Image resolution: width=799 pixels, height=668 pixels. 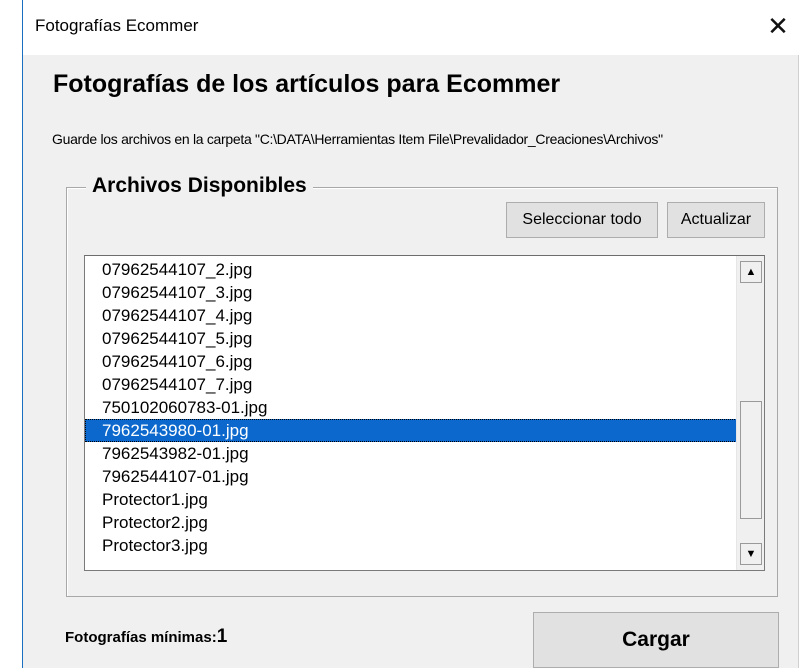 What do you see at coordinates (411, 476) in the screenshot?
I see `list-item: 7962544107-01.jpg` at bounding box center [411, 476].